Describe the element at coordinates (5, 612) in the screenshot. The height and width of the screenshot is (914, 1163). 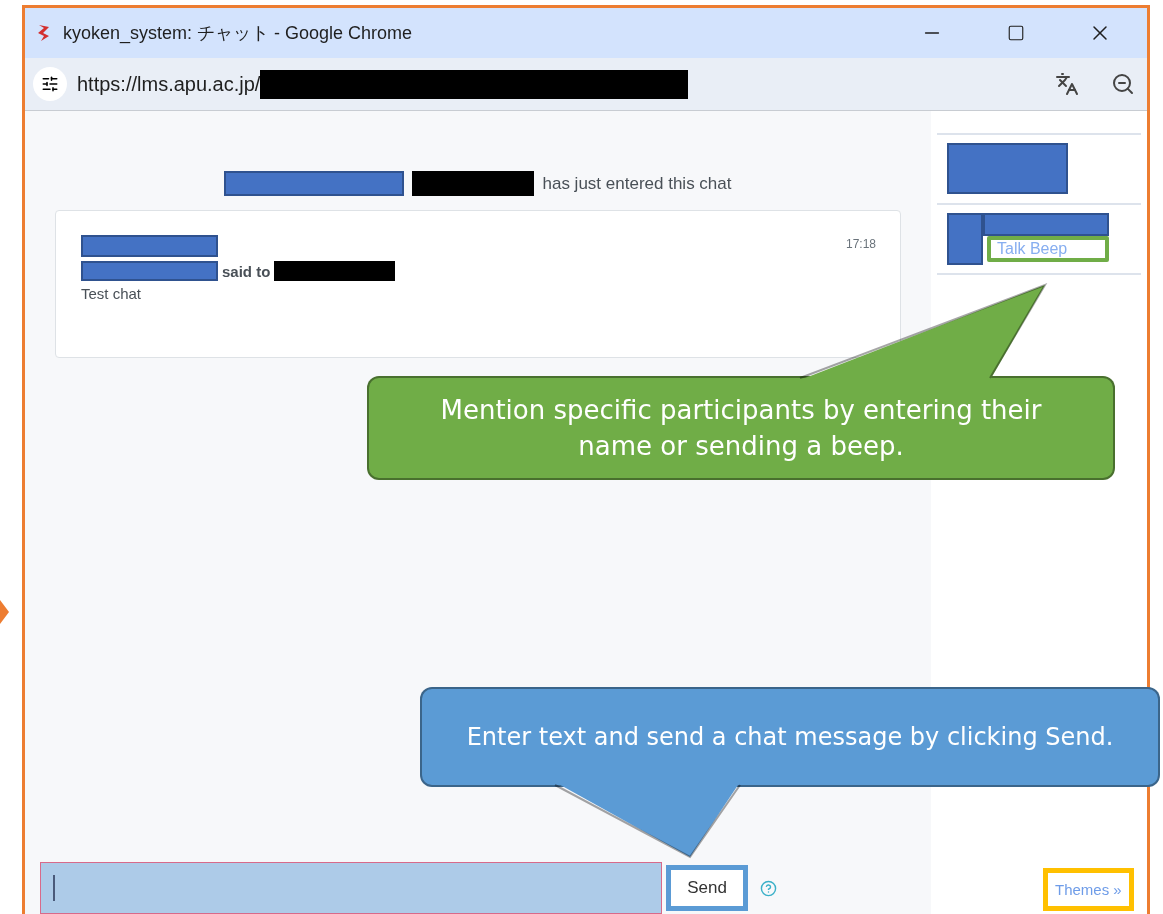
I see `arrow-icon` at that location.